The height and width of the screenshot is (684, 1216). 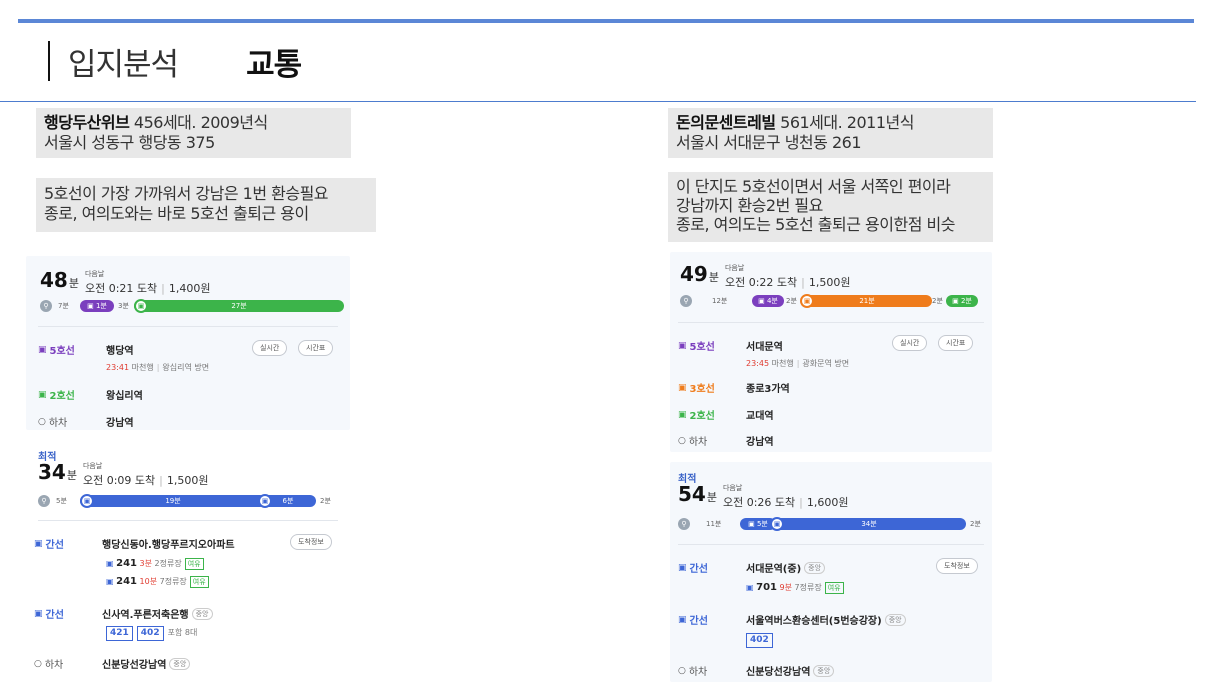 I want to click on apt-info-box: 돈의문센트레빌 561세대. 2011년식 서울시 서대문구 냉천동 261, so click(x=830, y=133).